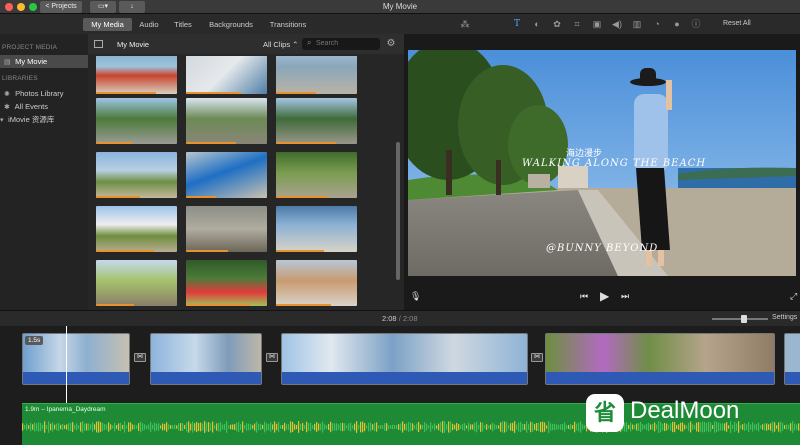  I want to click on import-media-button: ▭▾, so click(103, 7).